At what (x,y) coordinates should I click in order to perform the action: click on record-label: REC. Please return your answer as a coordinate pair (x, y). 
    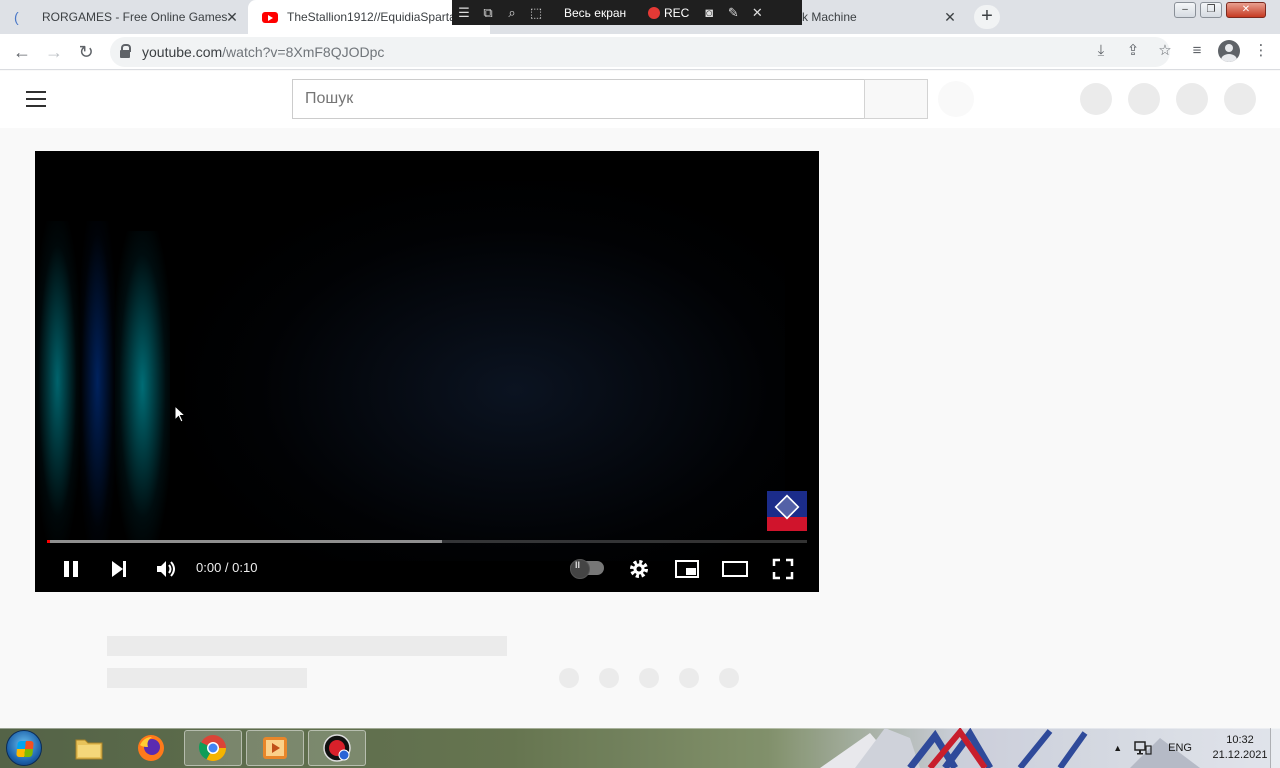
    Looking at the image, I should click on (677, 12).